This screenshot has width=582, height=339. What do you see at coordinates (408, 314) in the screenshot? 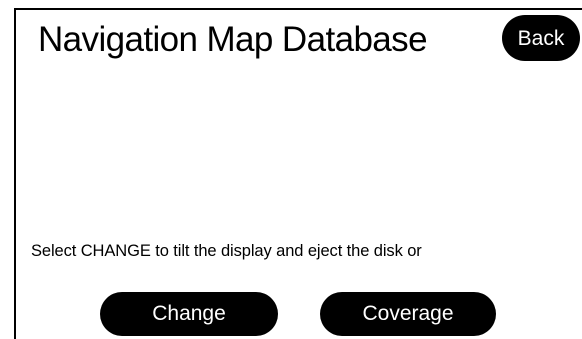
I see `coverage-button: Coverage` at bounding box center [408, 314].